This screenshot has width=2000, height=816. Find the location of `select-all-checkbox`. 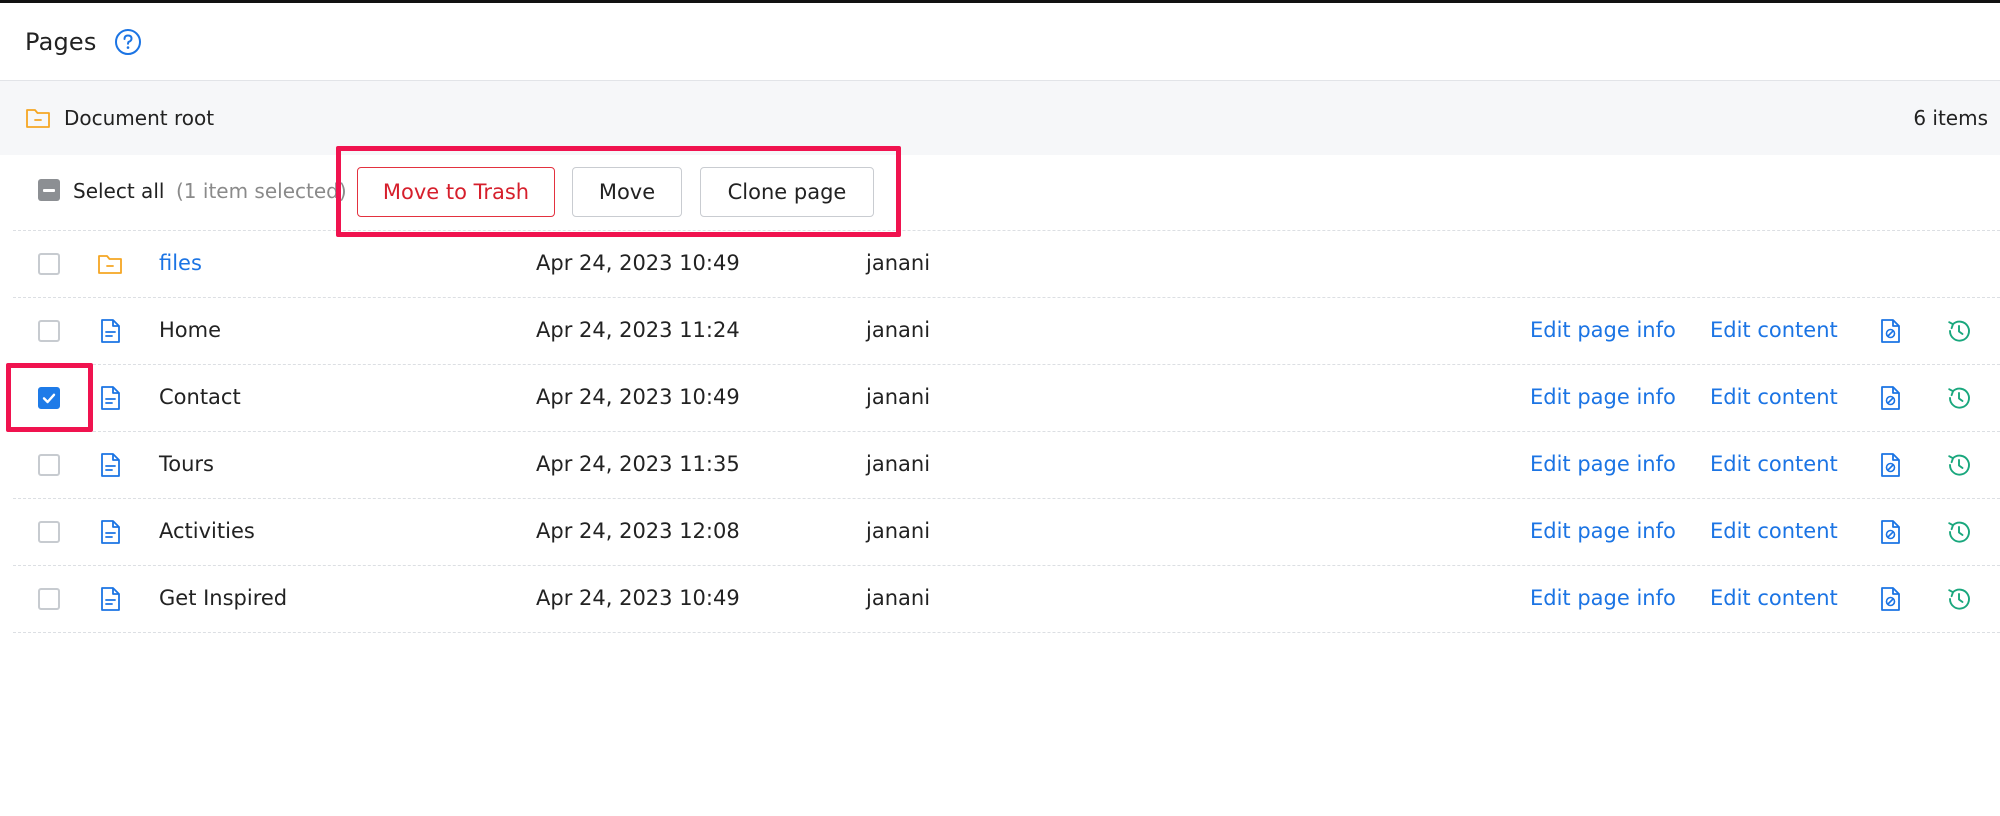

select-all-checkbox is located at coordinates (49, 190).